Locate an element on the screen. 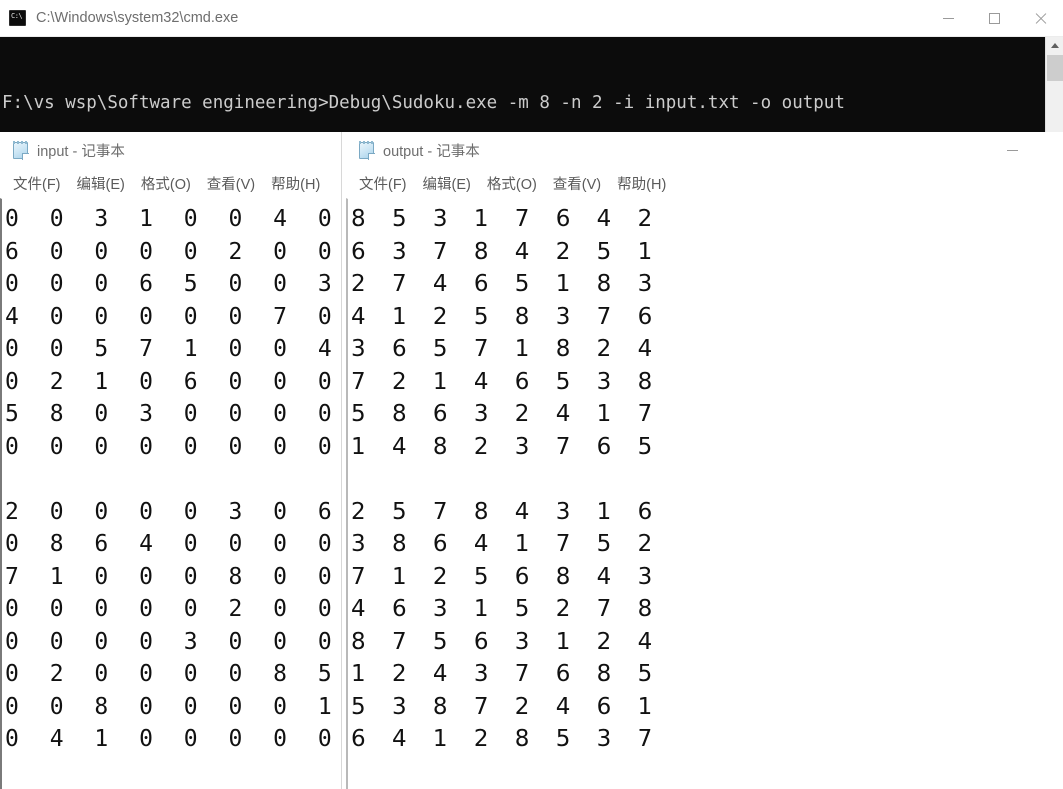  notepad-output-minimize-button is located at coordinates (1012, 150).